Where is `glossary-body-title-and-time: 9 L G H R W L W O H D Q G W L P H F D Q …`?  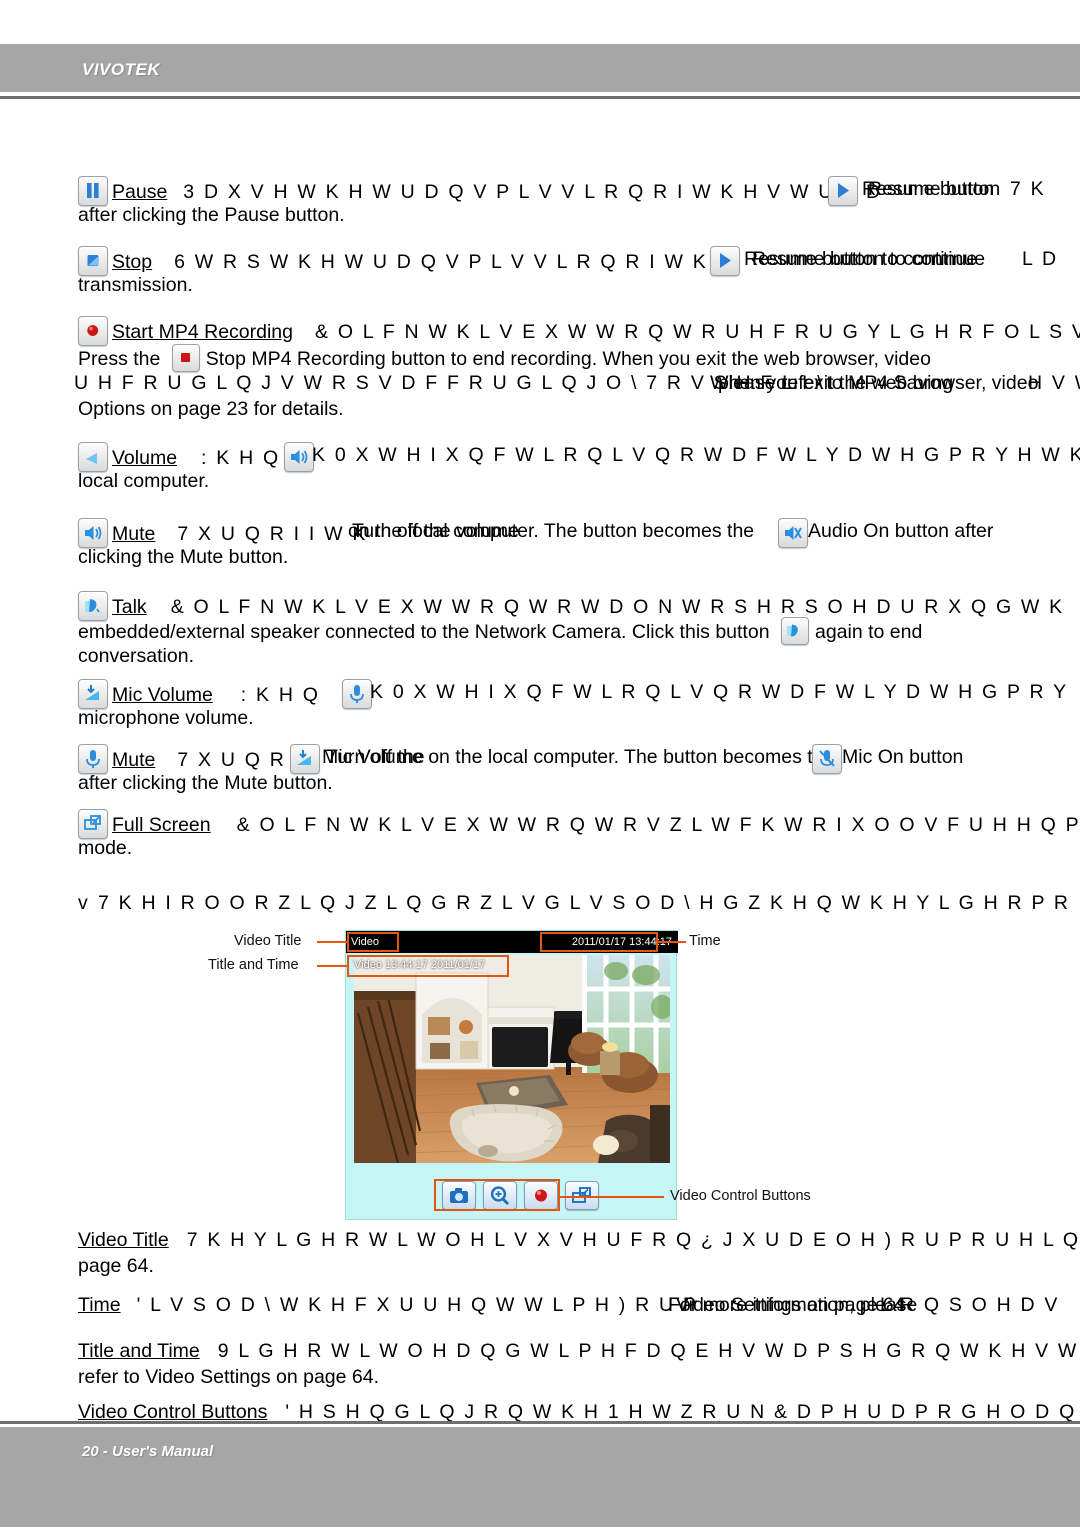 glossary-body-title-and-time: 9 L G H R W L W O H D Q G W L P H F D Q … is located at coordinates (648, 1351).